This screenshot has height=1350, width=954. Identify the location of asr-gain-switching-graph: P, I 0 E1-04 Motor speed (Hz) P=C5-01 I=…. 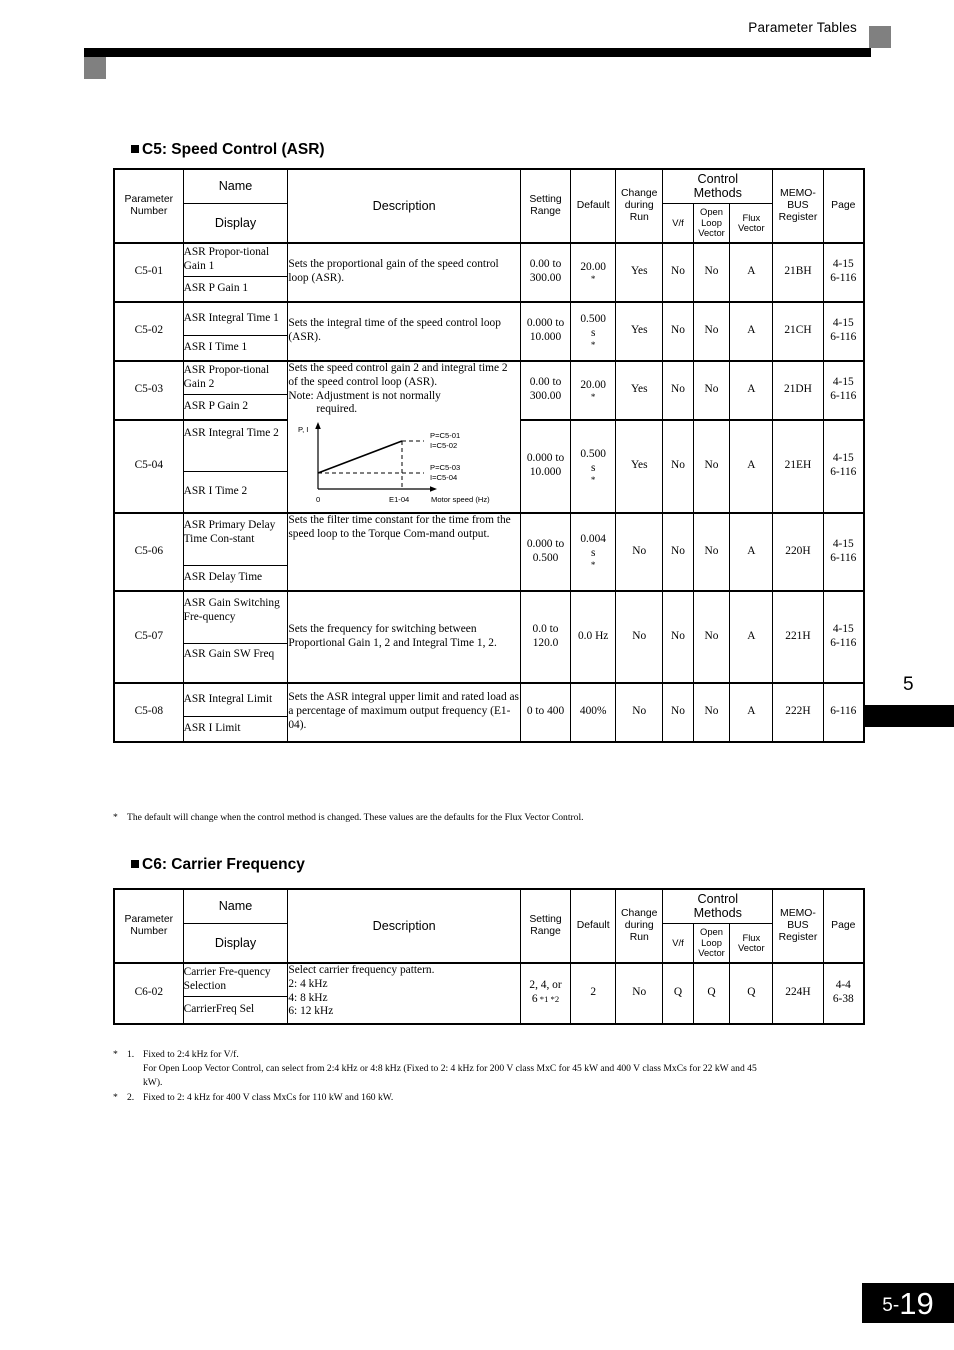
(403, 463).